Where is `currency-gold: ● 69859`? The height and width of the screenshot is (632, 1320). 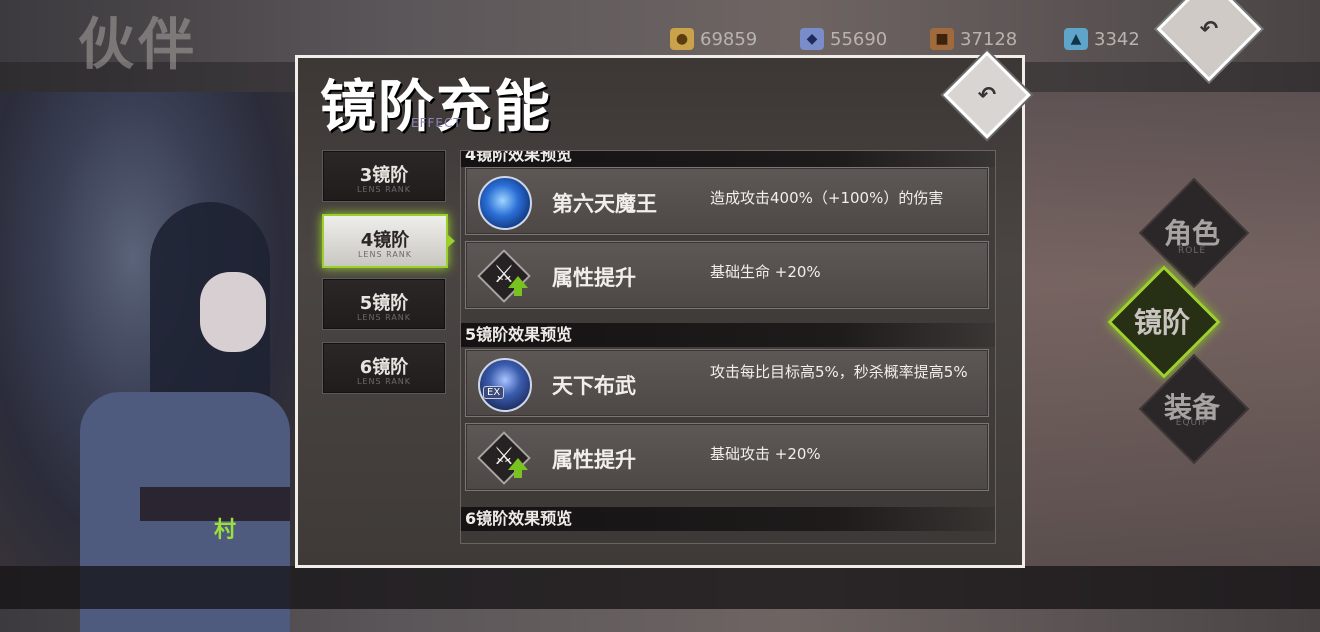
currency-gold: ● 69859 is located at coordinates (713, 39).